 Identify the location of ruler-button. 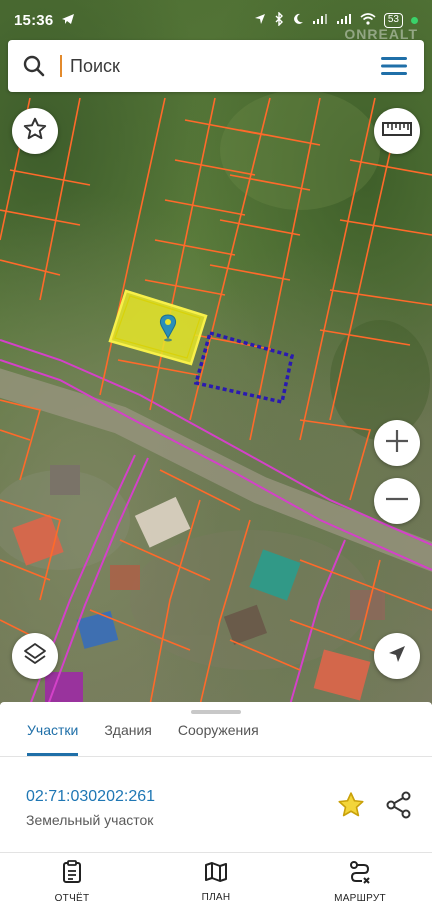
(397, 131).